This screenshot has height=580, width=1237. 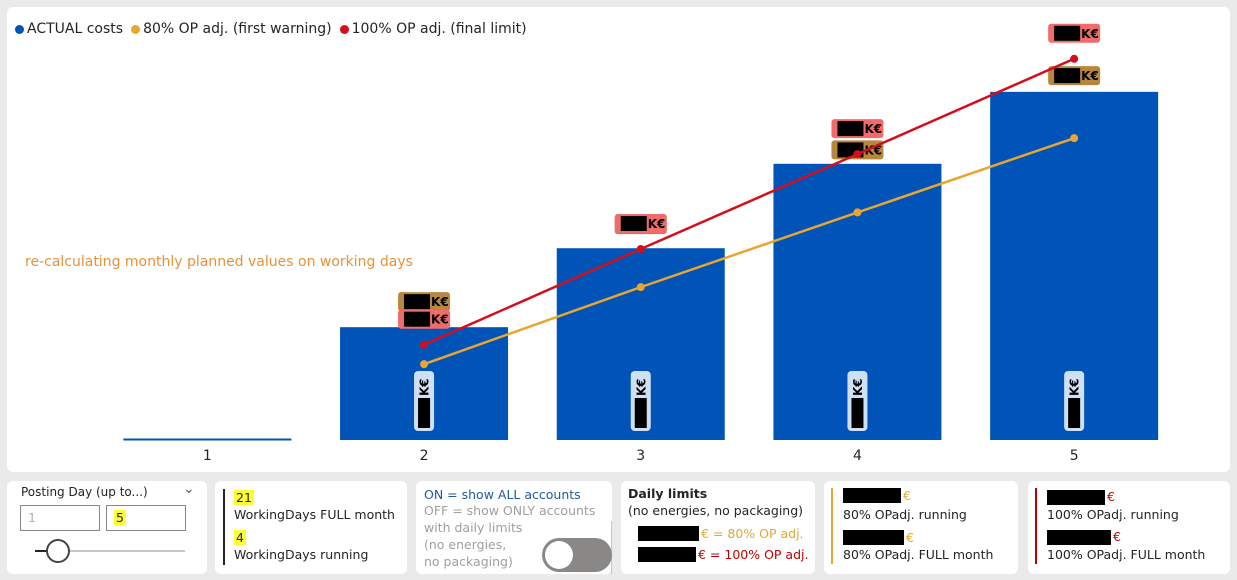 I want to click on toggle-off-line-4: no packaging), so click(x=468, y=561).